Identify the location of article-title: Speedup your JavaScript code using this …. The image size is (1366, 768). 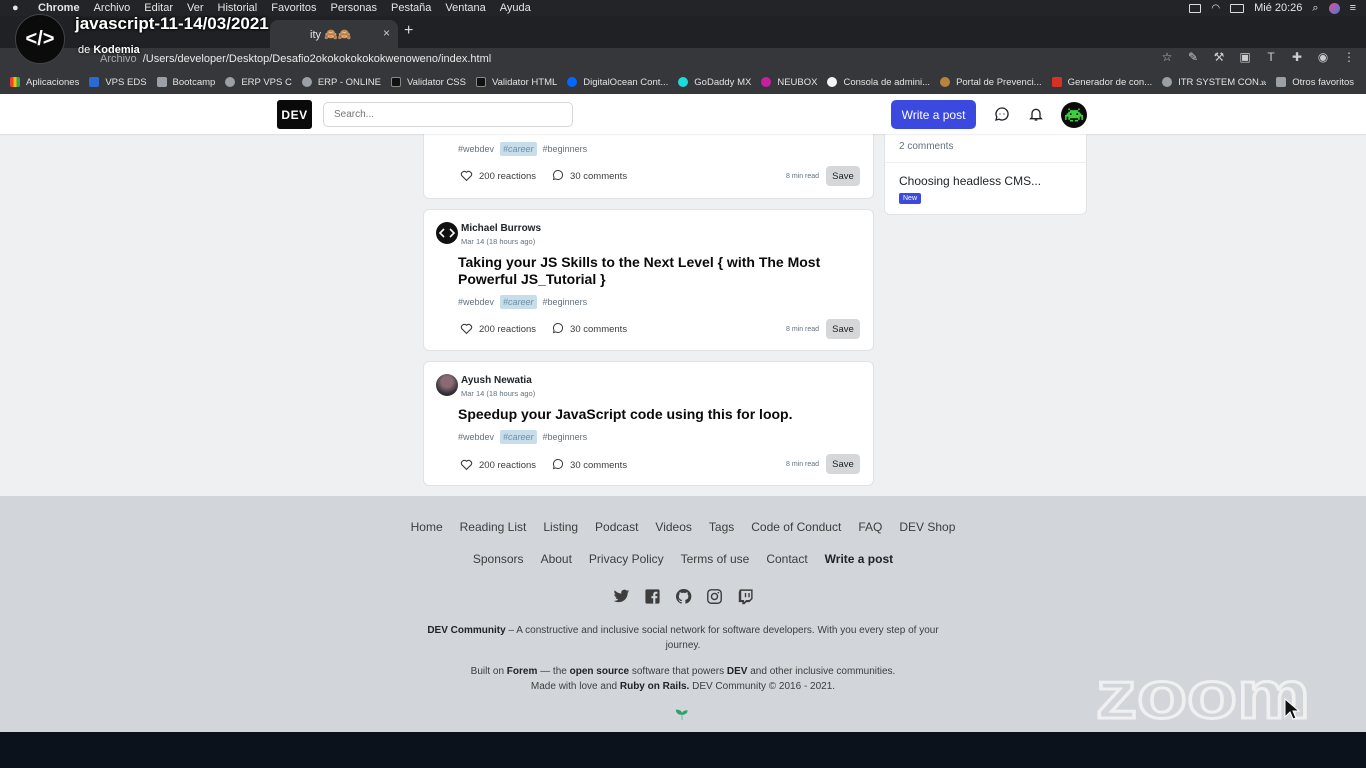
(658, 414).